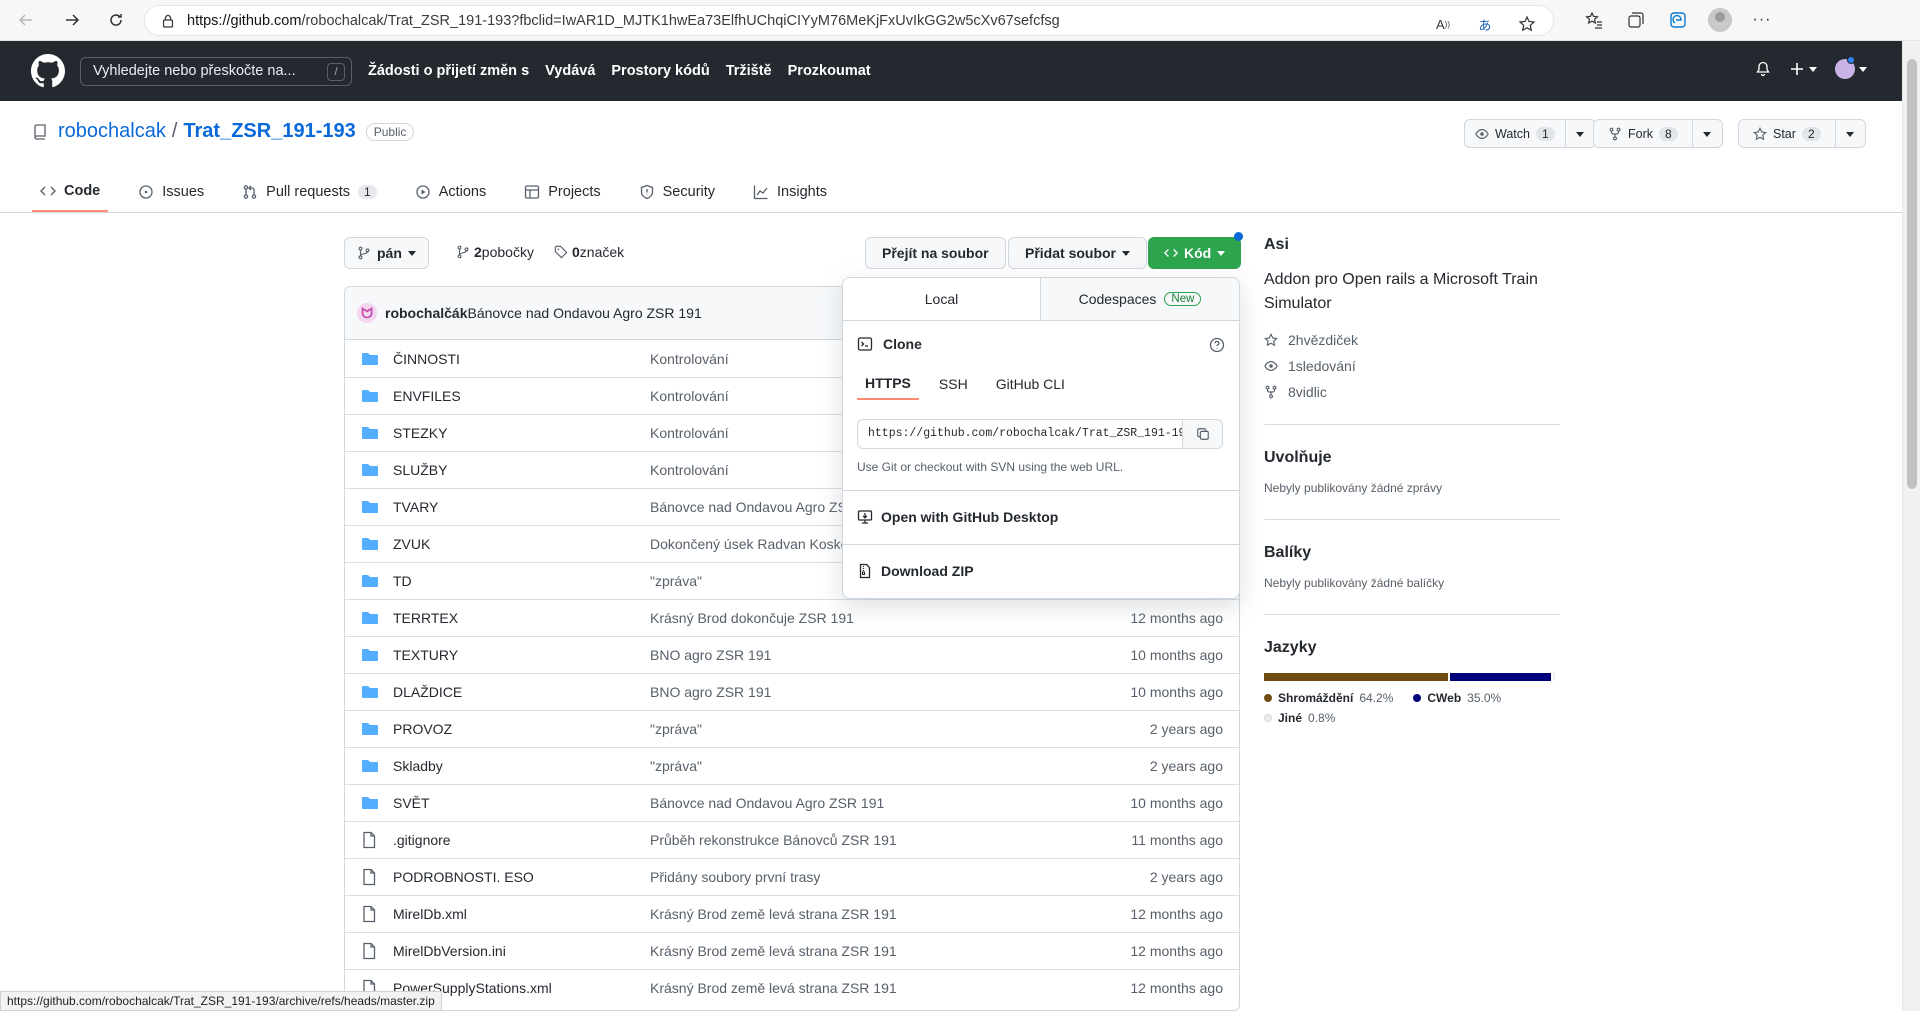  What do you see at coordinates (309, 192) in the screenshot?
I see `tab-pull-requests: Pull requests 1` at bounding box center [309, 192].